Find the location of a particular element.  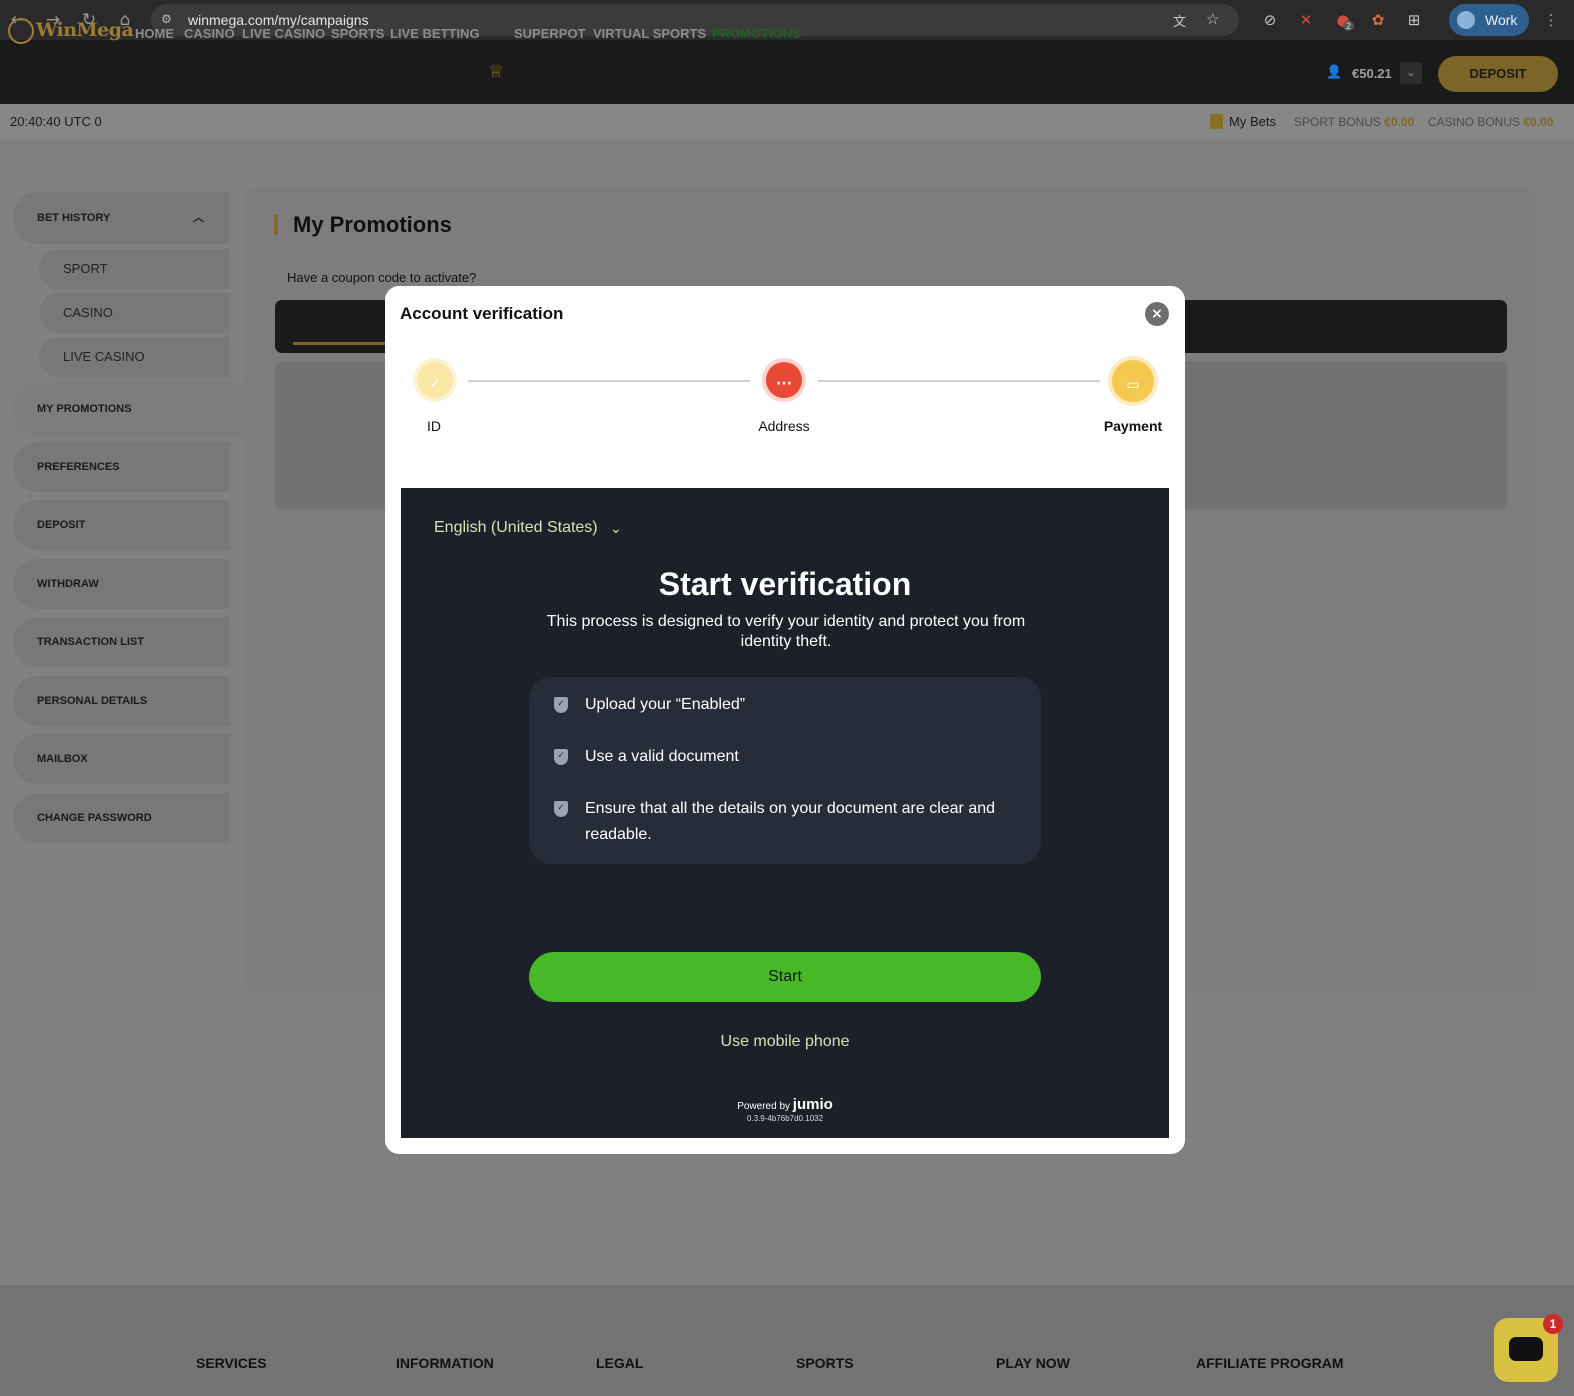

sidebar-item-transaction-list: TRANSACTION LIST is located at coordinates (121, 642).